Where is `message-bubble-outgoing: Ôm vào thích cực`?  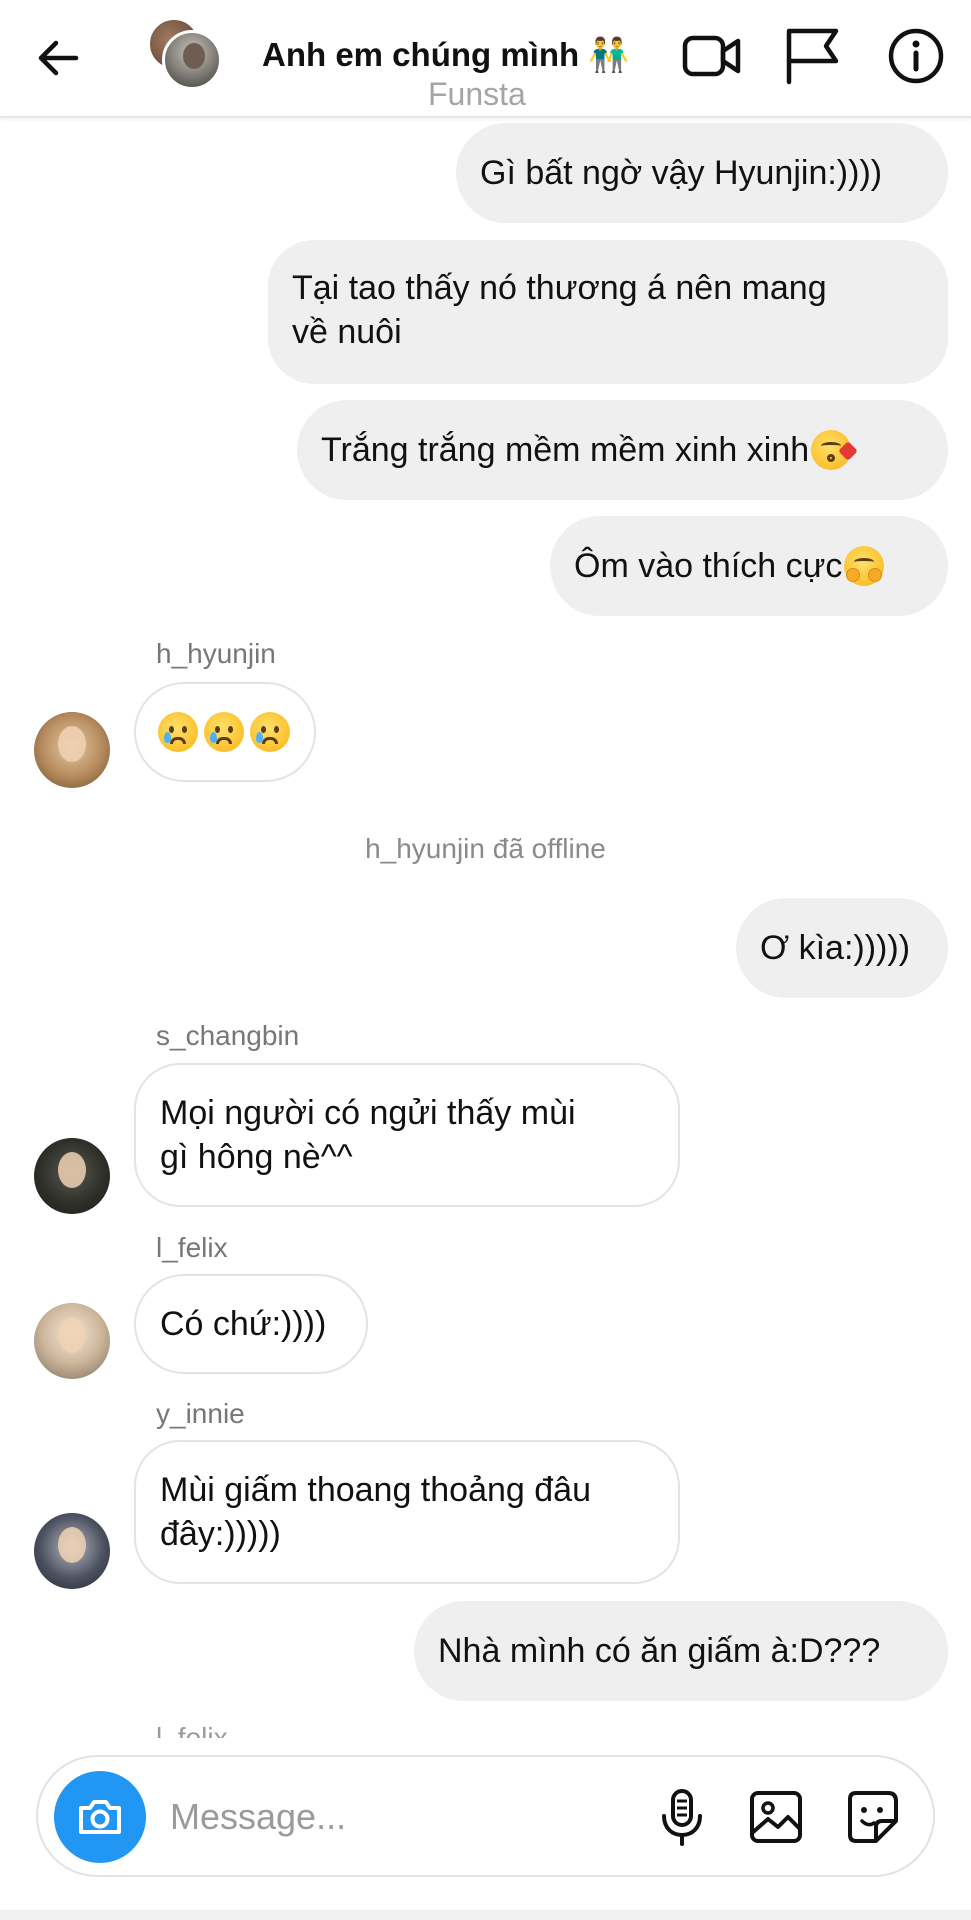
message-bubble-outgoing: Ôm vào thích cực is located at coordinates (749, 566).